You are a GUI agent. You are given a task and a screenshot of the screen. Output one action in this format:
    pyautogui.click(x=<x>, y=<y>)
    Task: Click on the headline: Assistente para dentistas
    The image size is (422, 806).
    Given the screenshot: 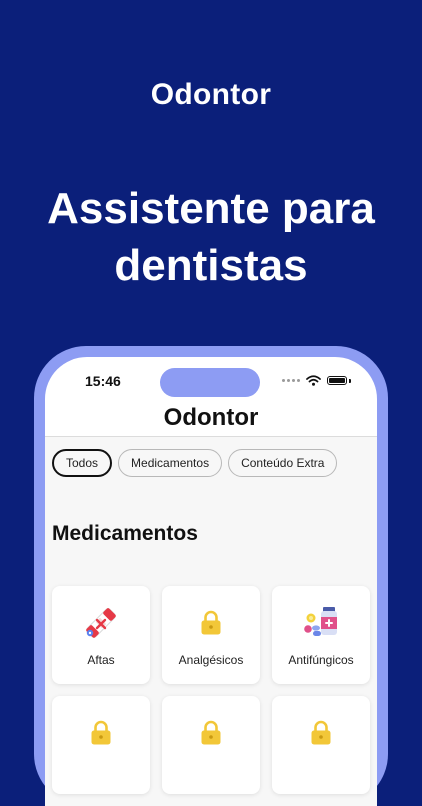 What is the action you would take?
    pyautogui.click(x=211, y=237)
    